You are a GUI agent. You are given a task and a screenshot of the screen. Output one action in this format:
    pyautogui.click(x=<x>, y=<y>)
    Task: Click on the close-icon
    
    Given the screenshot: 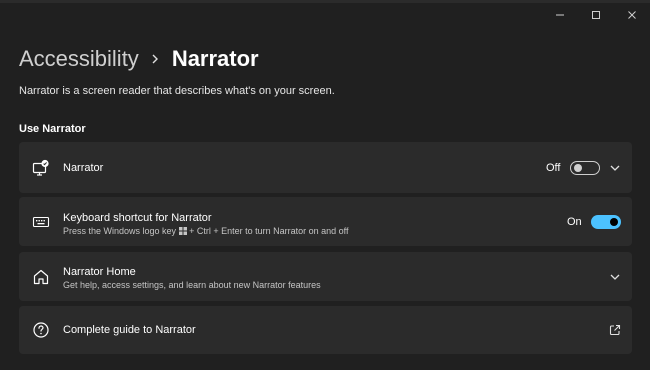 What is the action you would take?
    pyautogui.click(x=632, y=15)
    